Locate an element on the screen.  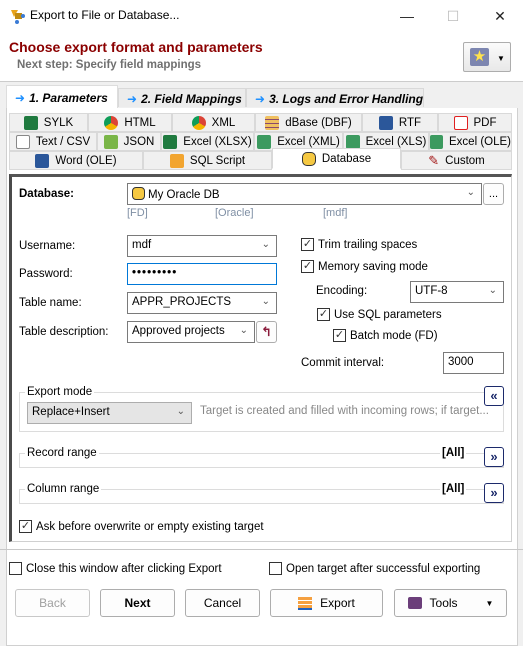
tab-text-csv: Text / CSV is located at coordinates (53, 141).